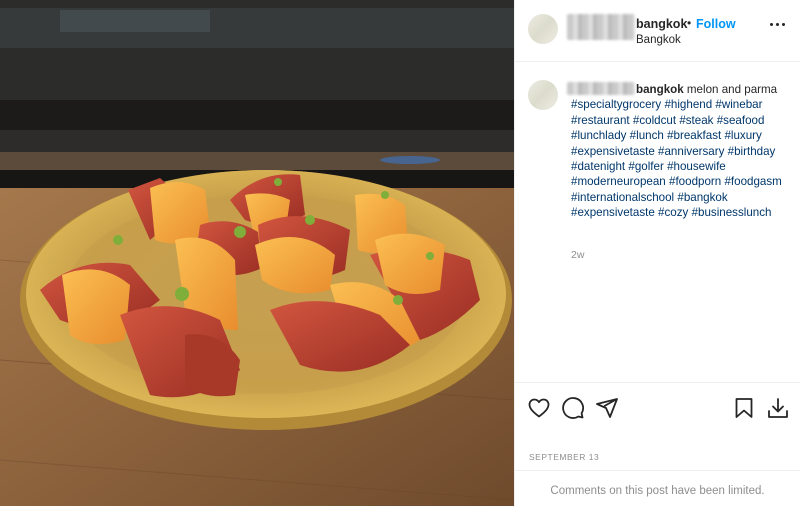 This screenshot has width=800, height=506. What do you see at coordinates (742, 135) in the screenshot?
I see `hashtag-link: #luxury` at bounding box center [742, 135].